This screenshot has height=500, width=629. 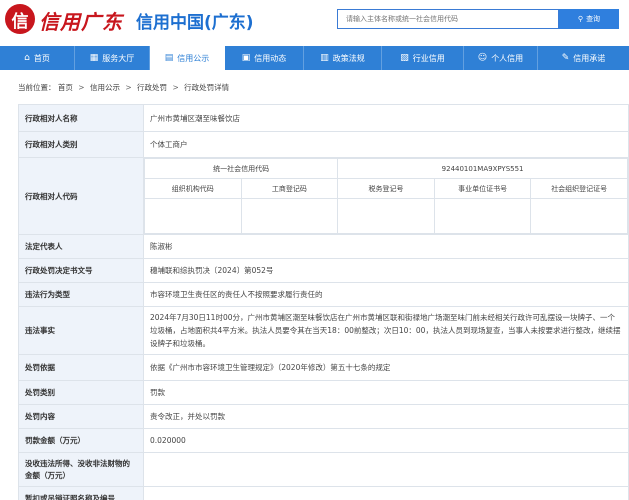 I want to click on row-label: 行政相对人名称, so click(x=81, y=118).